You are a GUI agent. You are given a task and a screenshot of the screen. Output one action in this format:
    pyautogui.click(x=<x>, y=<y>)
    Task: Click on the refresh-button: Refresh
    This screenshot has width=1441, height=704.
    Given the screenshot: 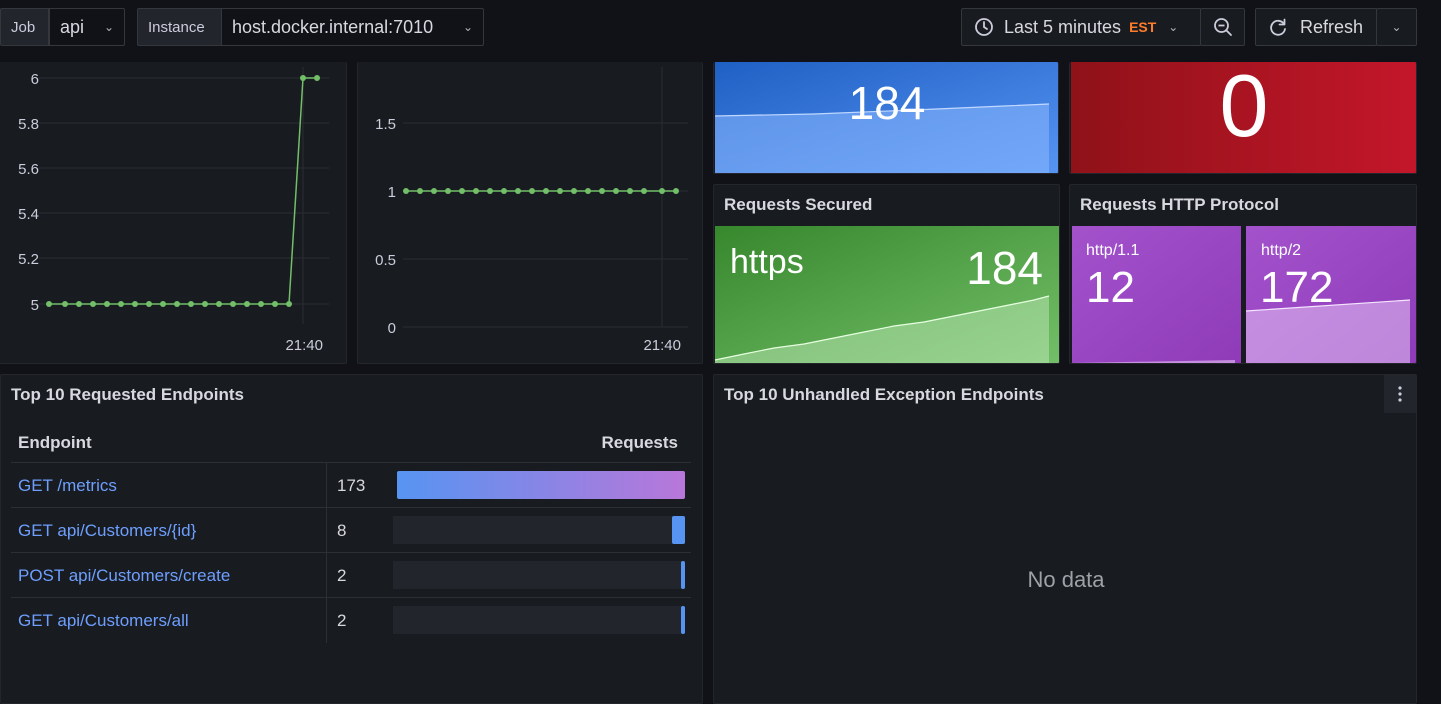 What is the action you would take?
    pyautogui.click(x=1316, y=27)
    